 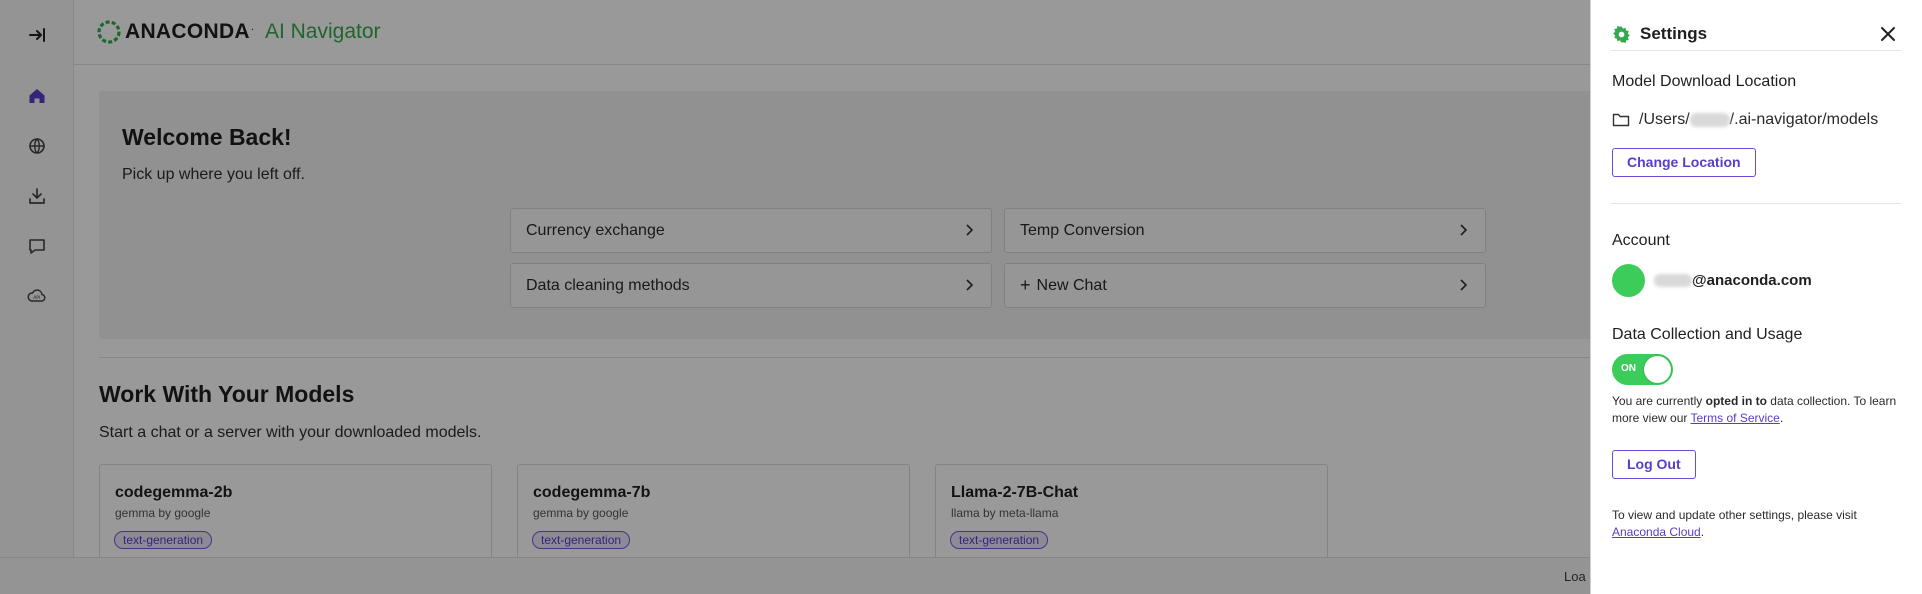 What do you see at coordinates (1736, 401) in the screenshot?
I see `opted-in-text: opted in to` at bounding box center [1736, 401].